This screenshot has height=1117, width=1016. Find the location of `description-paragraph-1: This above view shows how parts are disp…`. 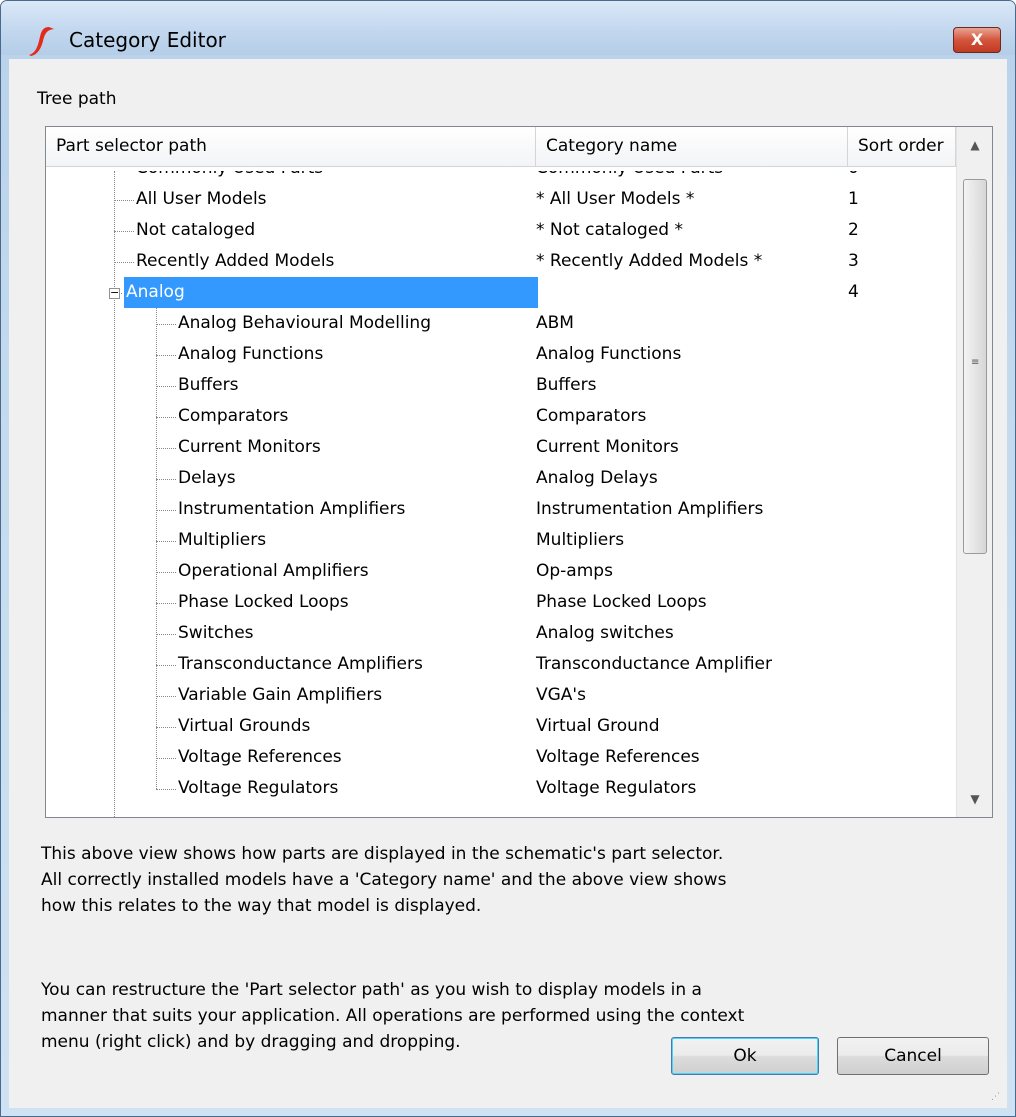

description-paragraph-1: This above view shows how parts are disp… is located at coordinates (511, 880).